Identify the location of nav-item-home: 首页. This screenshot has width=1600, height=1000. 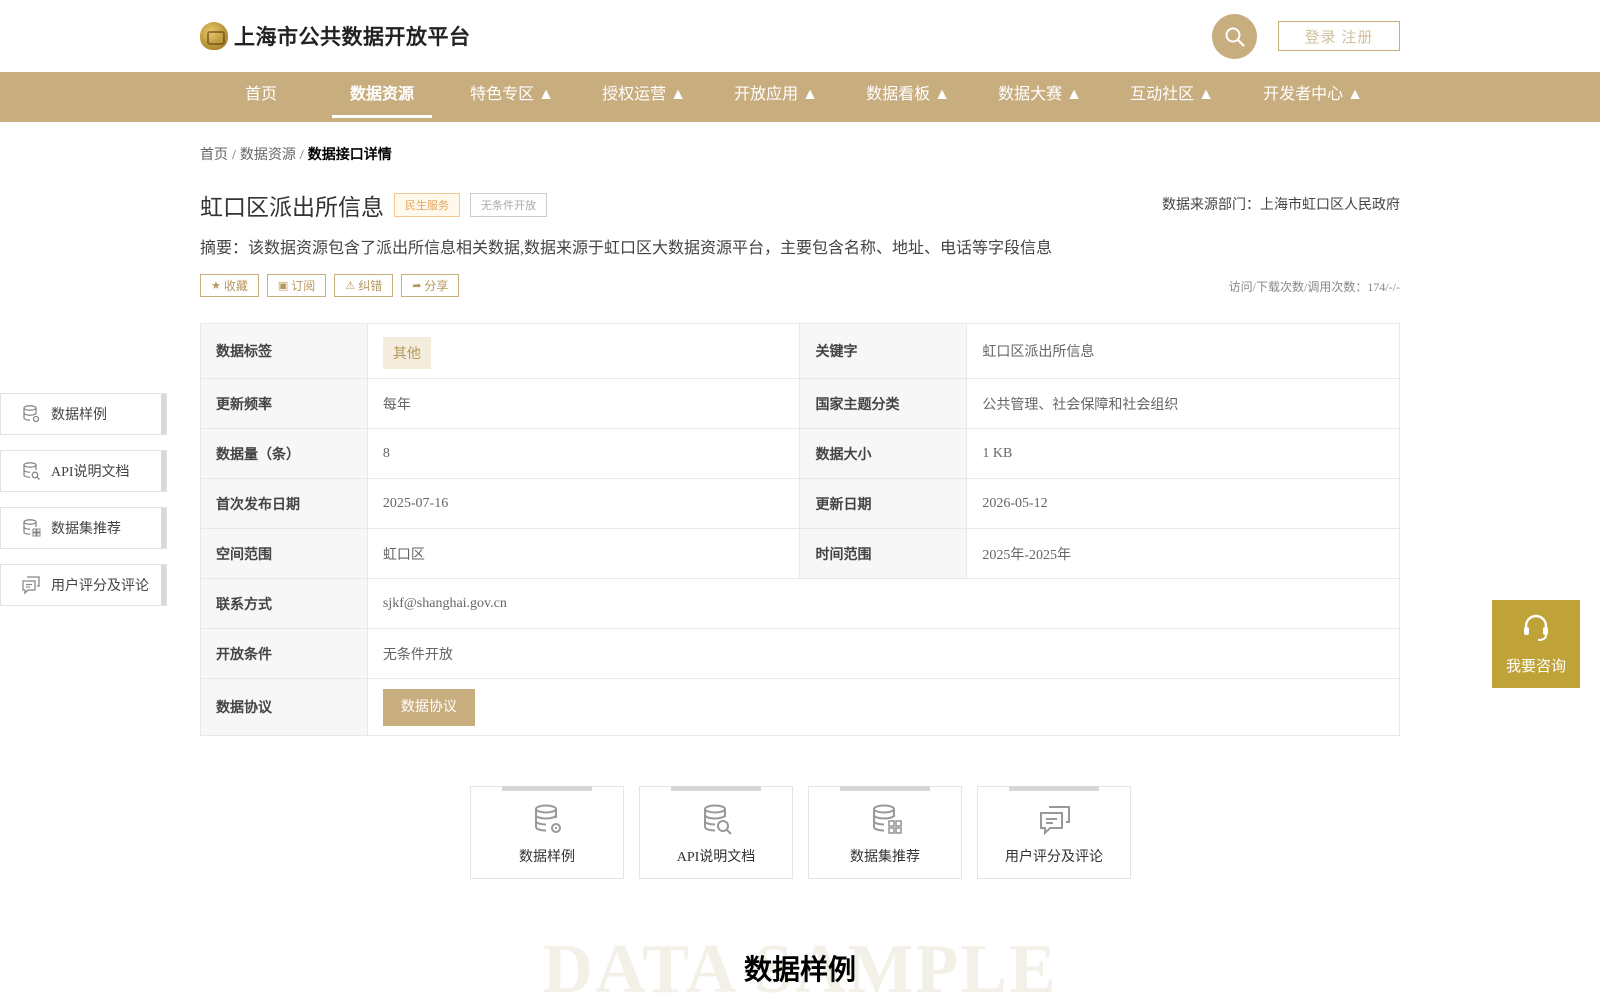
(261, 97).